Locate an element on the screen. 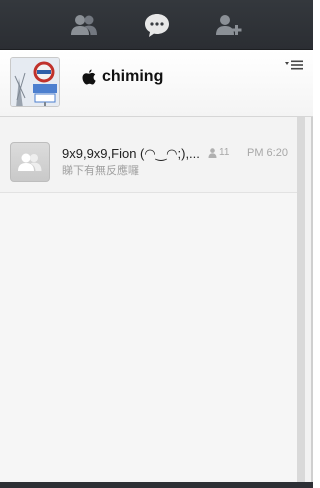  member-count: 11 is located at coordinates (218, 152).